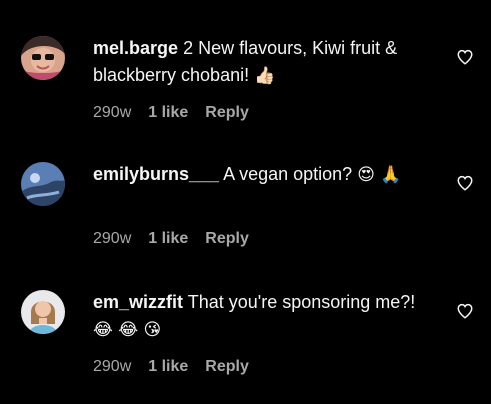 The width and height of the screenshot is (491, 404). Describe the element at coordinates (301, 302) in the screenshot. I see `comment-body: That you're sponsoring me?!` at that location.